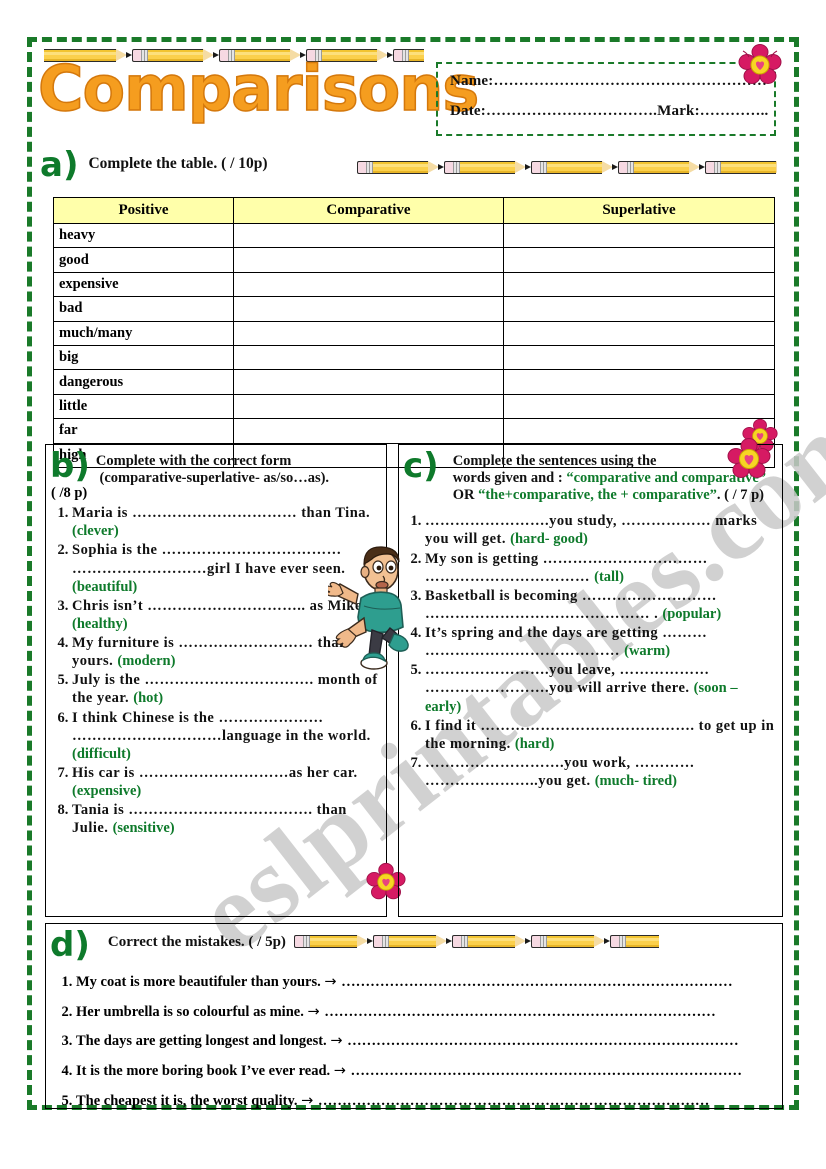  What do you see at coordinates (143, 406) in the screenshot?
I see `cell-positive: little` at bounding box center [143, 406].